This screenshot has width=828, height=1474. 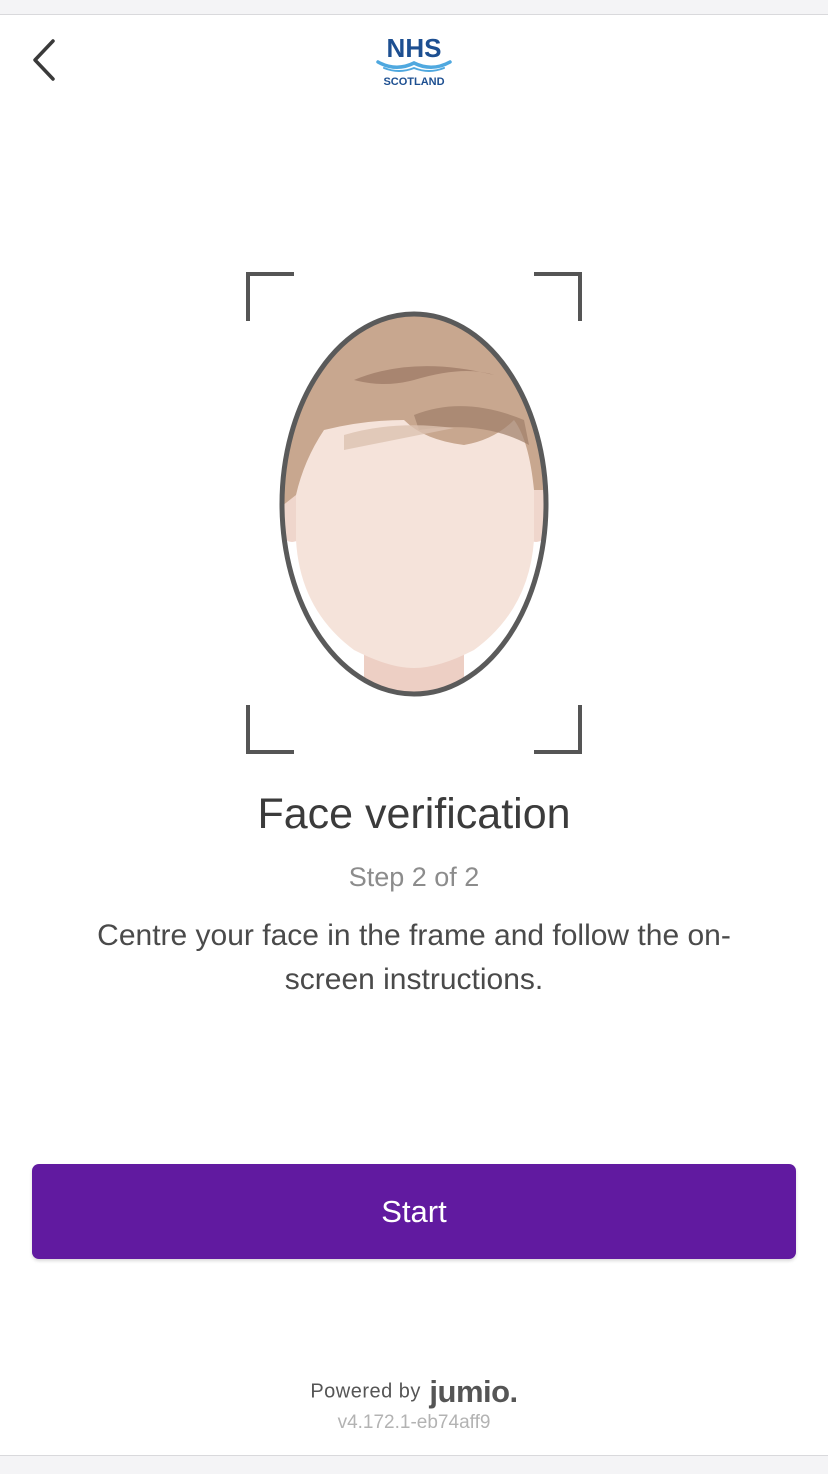 I want to click on chevron-left-icon, so click(x=44, y=60).